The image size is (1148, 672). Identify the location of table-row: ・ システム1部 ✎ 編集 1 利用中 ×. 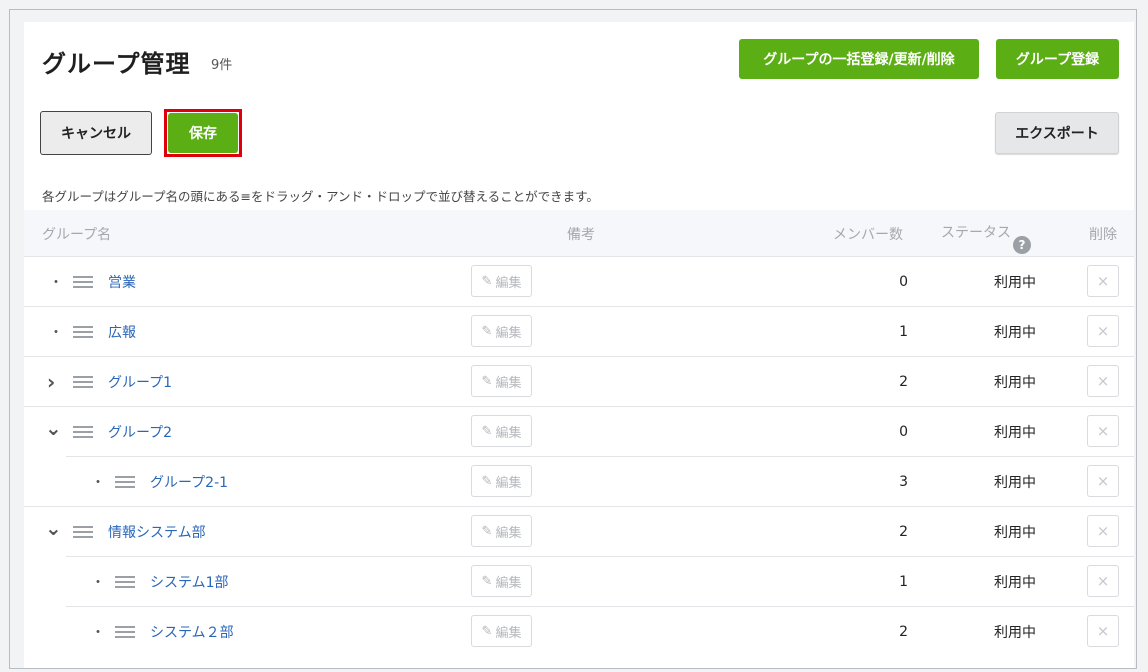
(600, 581).